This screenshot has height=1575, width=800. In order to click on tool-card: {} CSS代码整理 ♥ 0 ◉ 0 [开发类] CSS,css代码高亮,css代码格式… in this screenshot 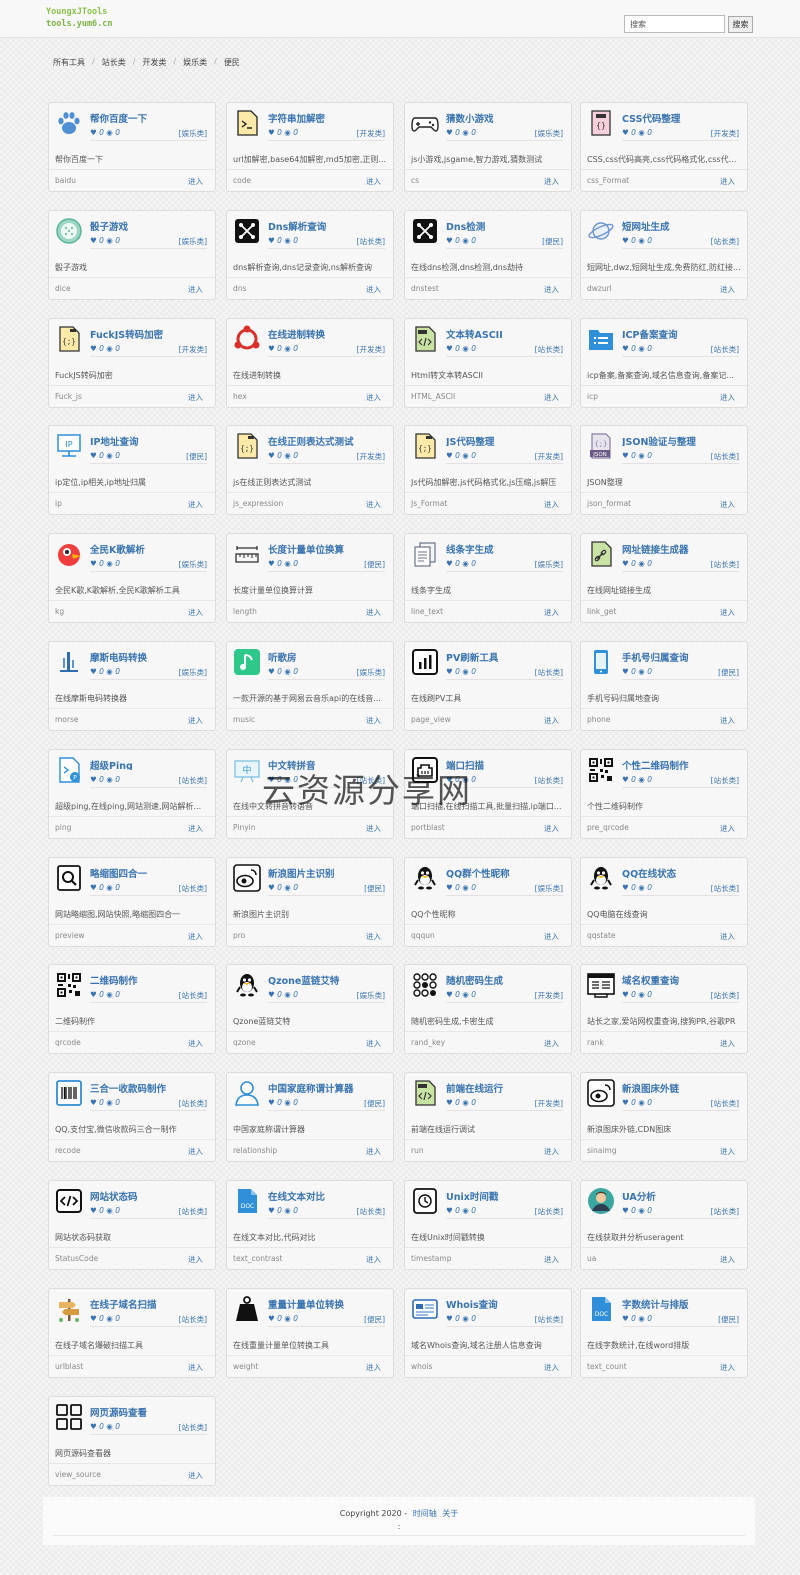, I will do `click(664, 147)`.